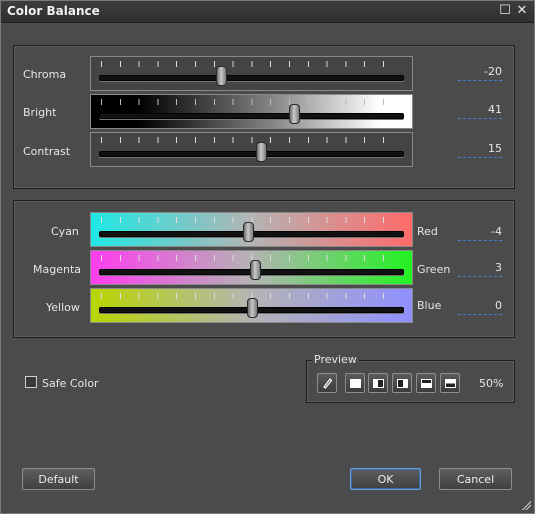 The image size is (535, 514). I want to click on maximize-icon: ☐, so click(505, 11).